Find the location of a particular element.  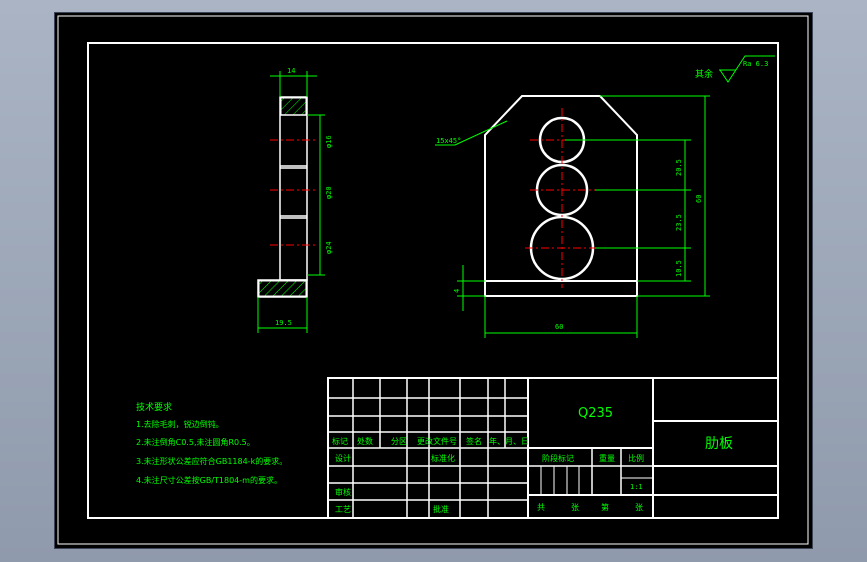

front-dim-c: 10.5 is located at coordinates (679, 268).